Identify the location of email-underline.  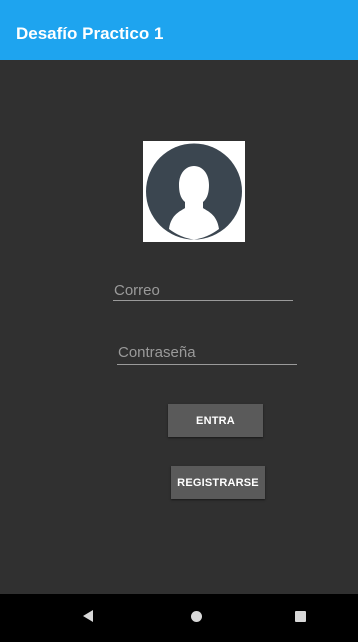
(203, 300).